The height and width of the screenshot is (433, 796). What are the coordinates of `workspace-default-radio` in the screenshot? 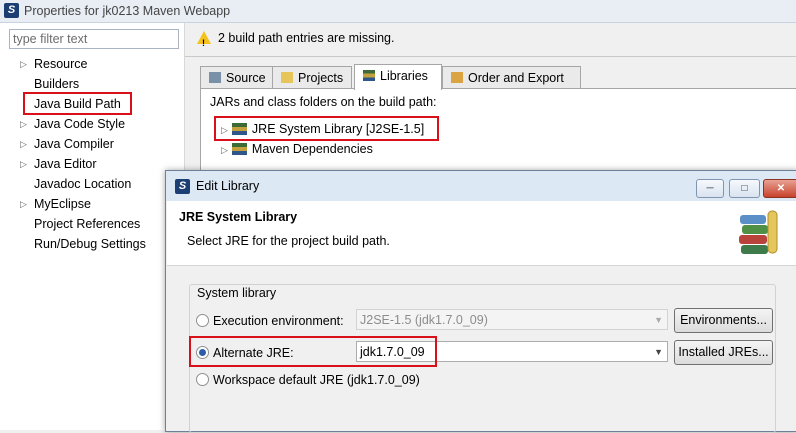 It's located at (202, 379).